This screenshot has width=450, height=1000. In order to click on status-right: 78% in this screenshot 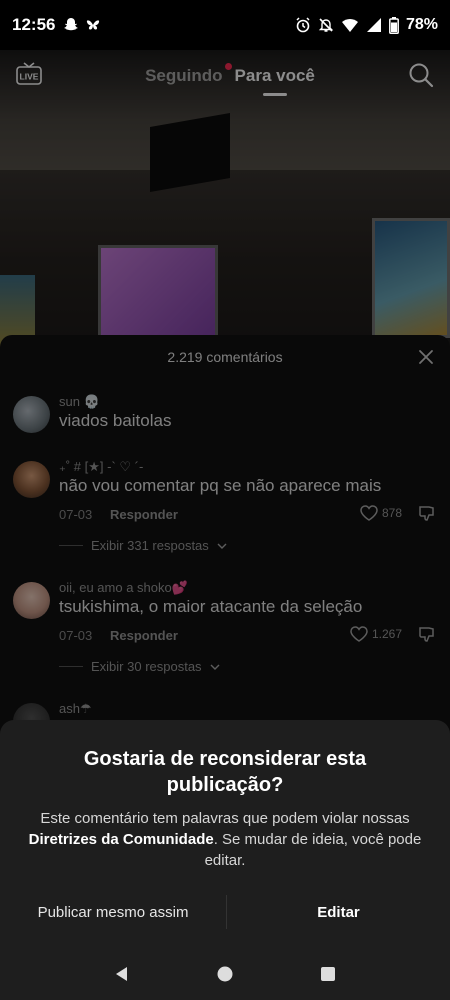, I will do `click(366, 25)`.